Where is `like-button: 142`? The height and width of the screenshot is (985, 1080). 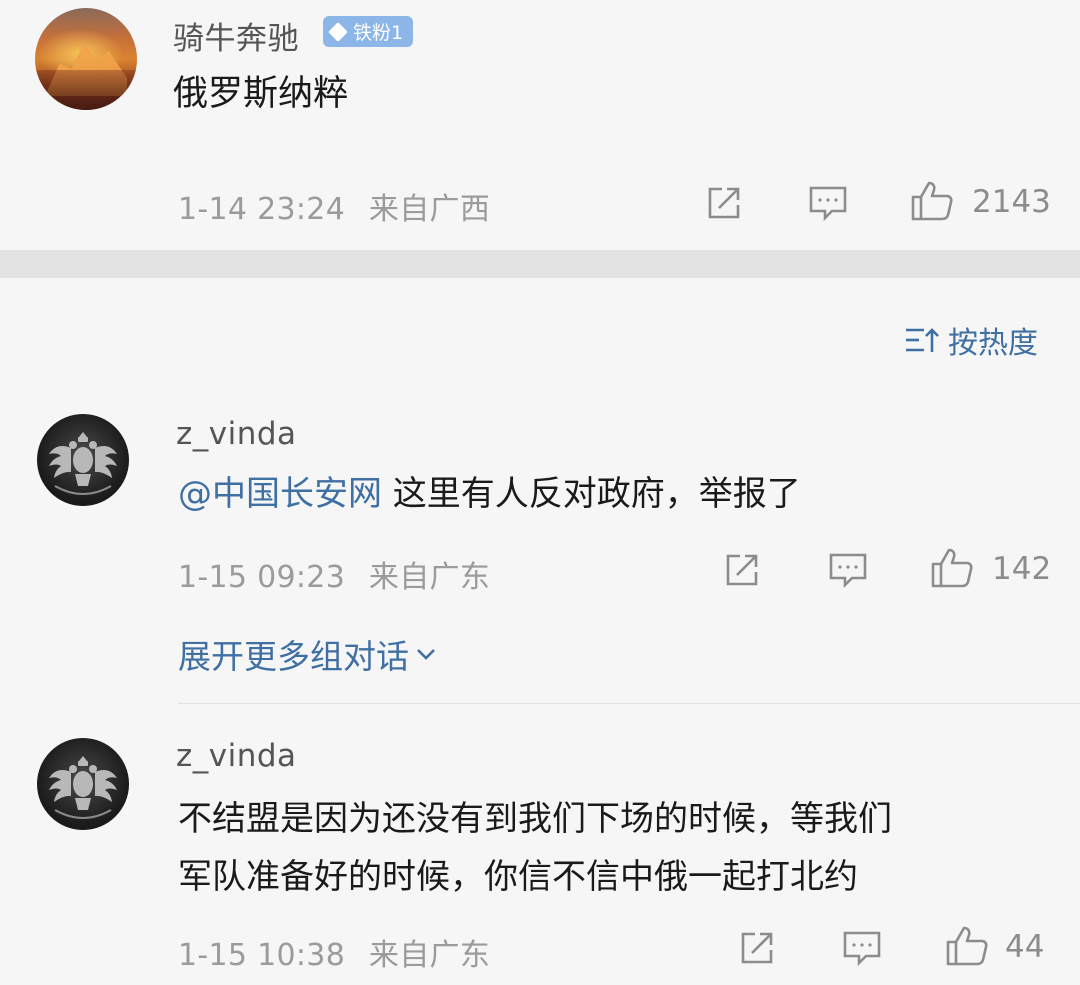 like-button: 142 is located at coordinates (990, 568).